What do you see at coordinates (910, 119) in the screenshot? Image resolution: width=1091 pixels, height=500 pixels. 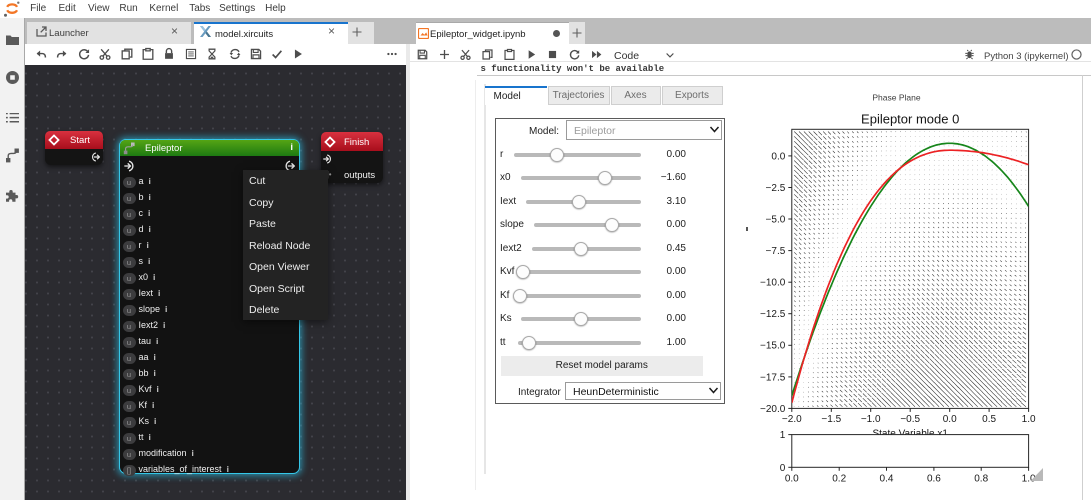 I see `svg-text: Epileptor mode 0` at bounding box center [910, 119].